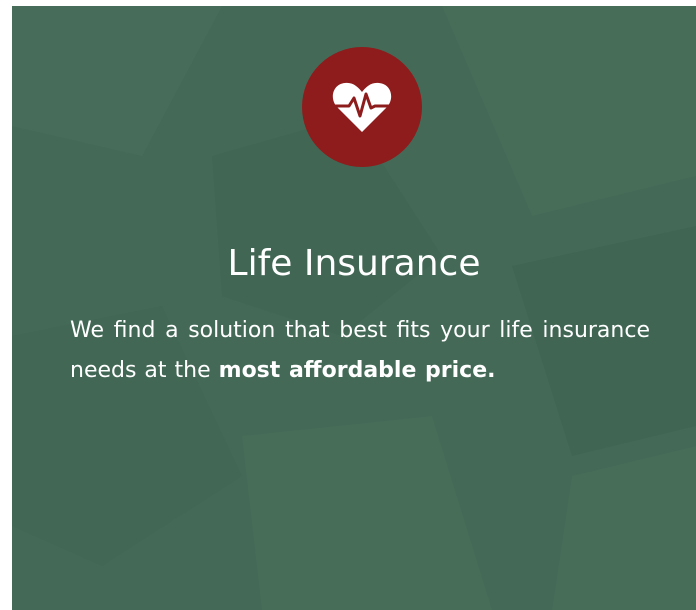  I want to click on icon-badge, so click(362, 107).